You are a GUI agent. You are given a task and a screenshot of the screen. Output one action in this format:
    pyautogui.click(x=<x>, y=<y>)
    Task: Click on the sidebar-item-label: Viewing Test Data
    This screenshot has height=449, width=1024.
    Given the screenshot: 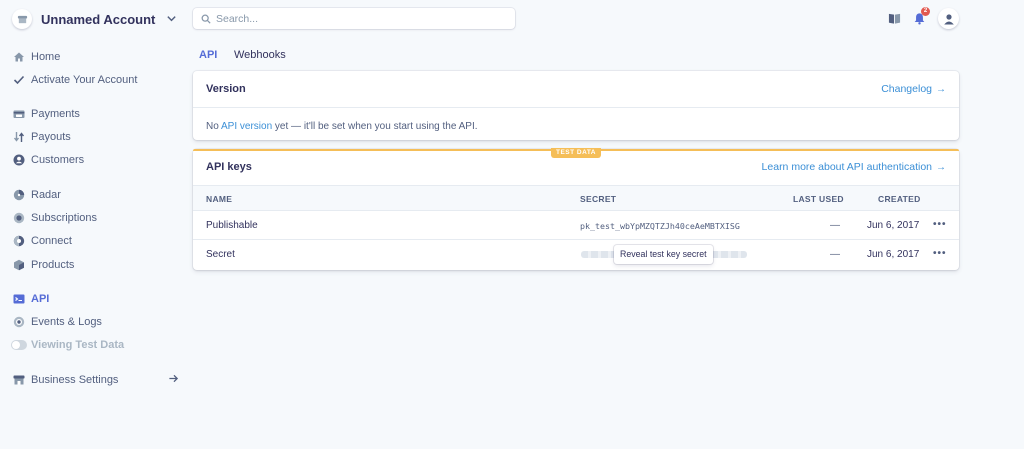 What is the action you would take?
    pyautogui.click(x=78, y=345)
    